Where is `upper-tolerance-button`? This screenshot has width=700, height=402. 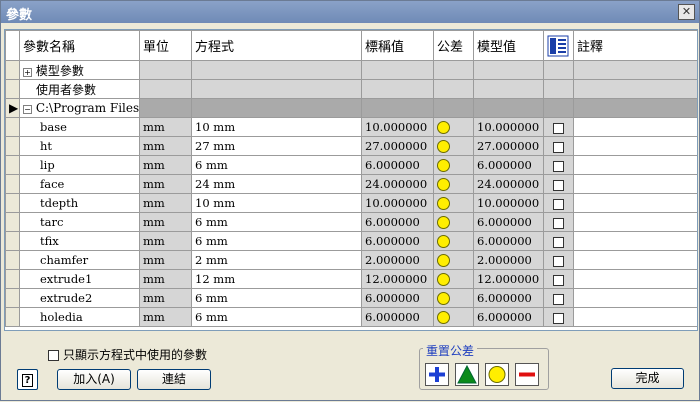 upper-tolerance-button is located at coordinates (437, 374).